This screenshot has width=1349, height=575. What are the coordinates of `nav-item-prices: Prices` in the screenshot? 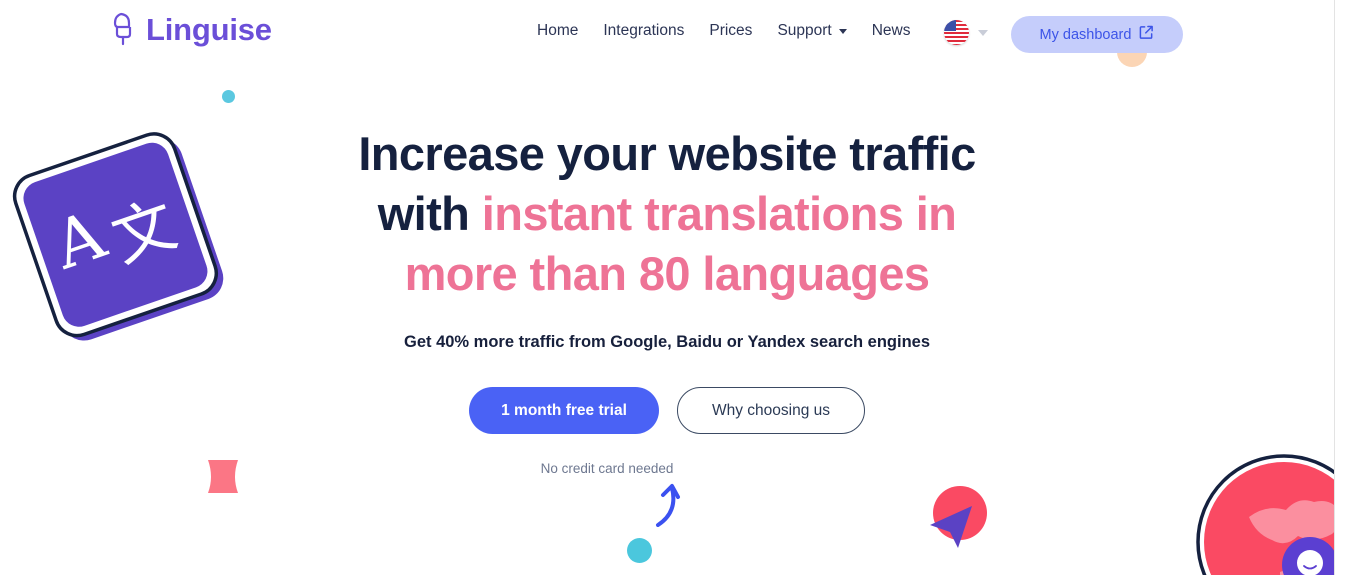 It's located at (743, 31).